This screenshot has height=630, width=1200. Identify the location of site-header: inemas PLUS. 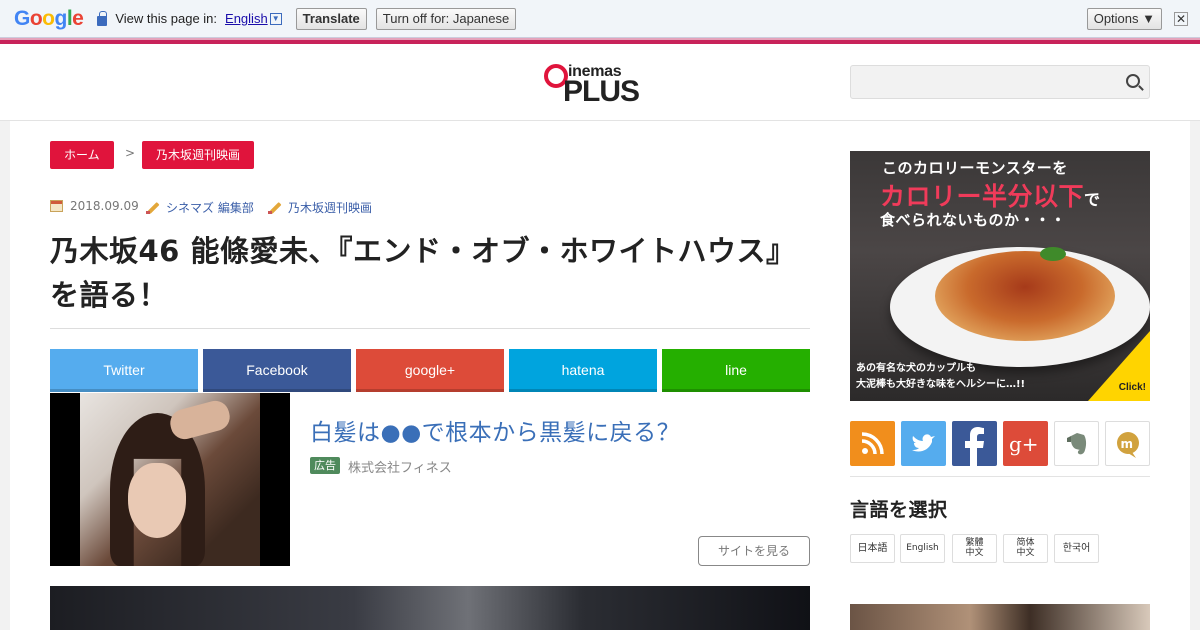
(600, 82).